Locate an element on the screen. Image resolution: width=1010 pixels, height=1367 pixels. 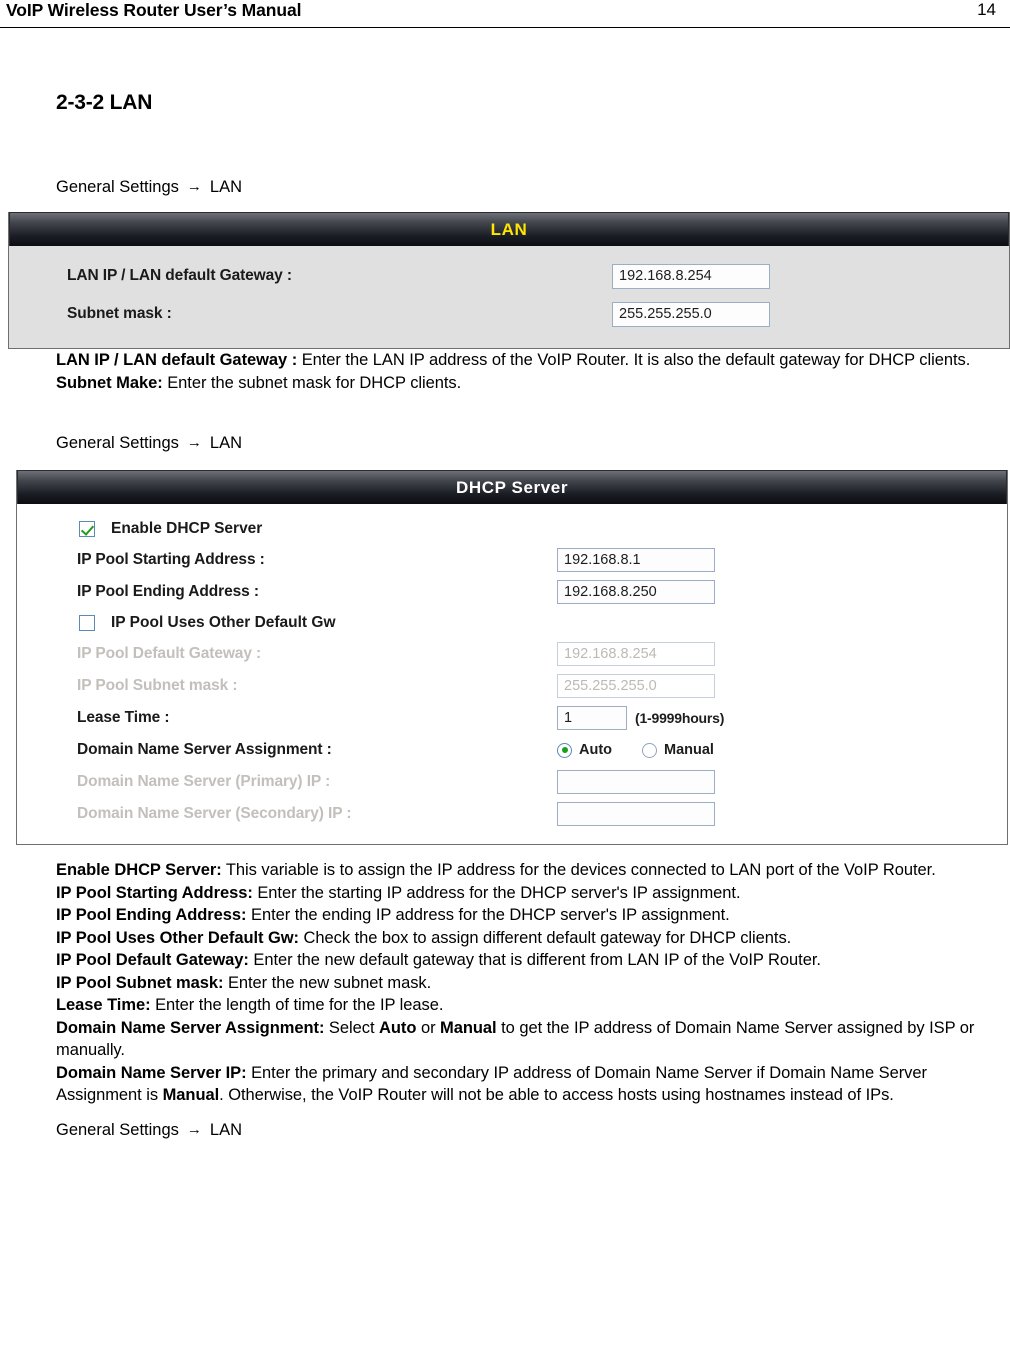
dns-primary-control is located at coordinates (636, 782).